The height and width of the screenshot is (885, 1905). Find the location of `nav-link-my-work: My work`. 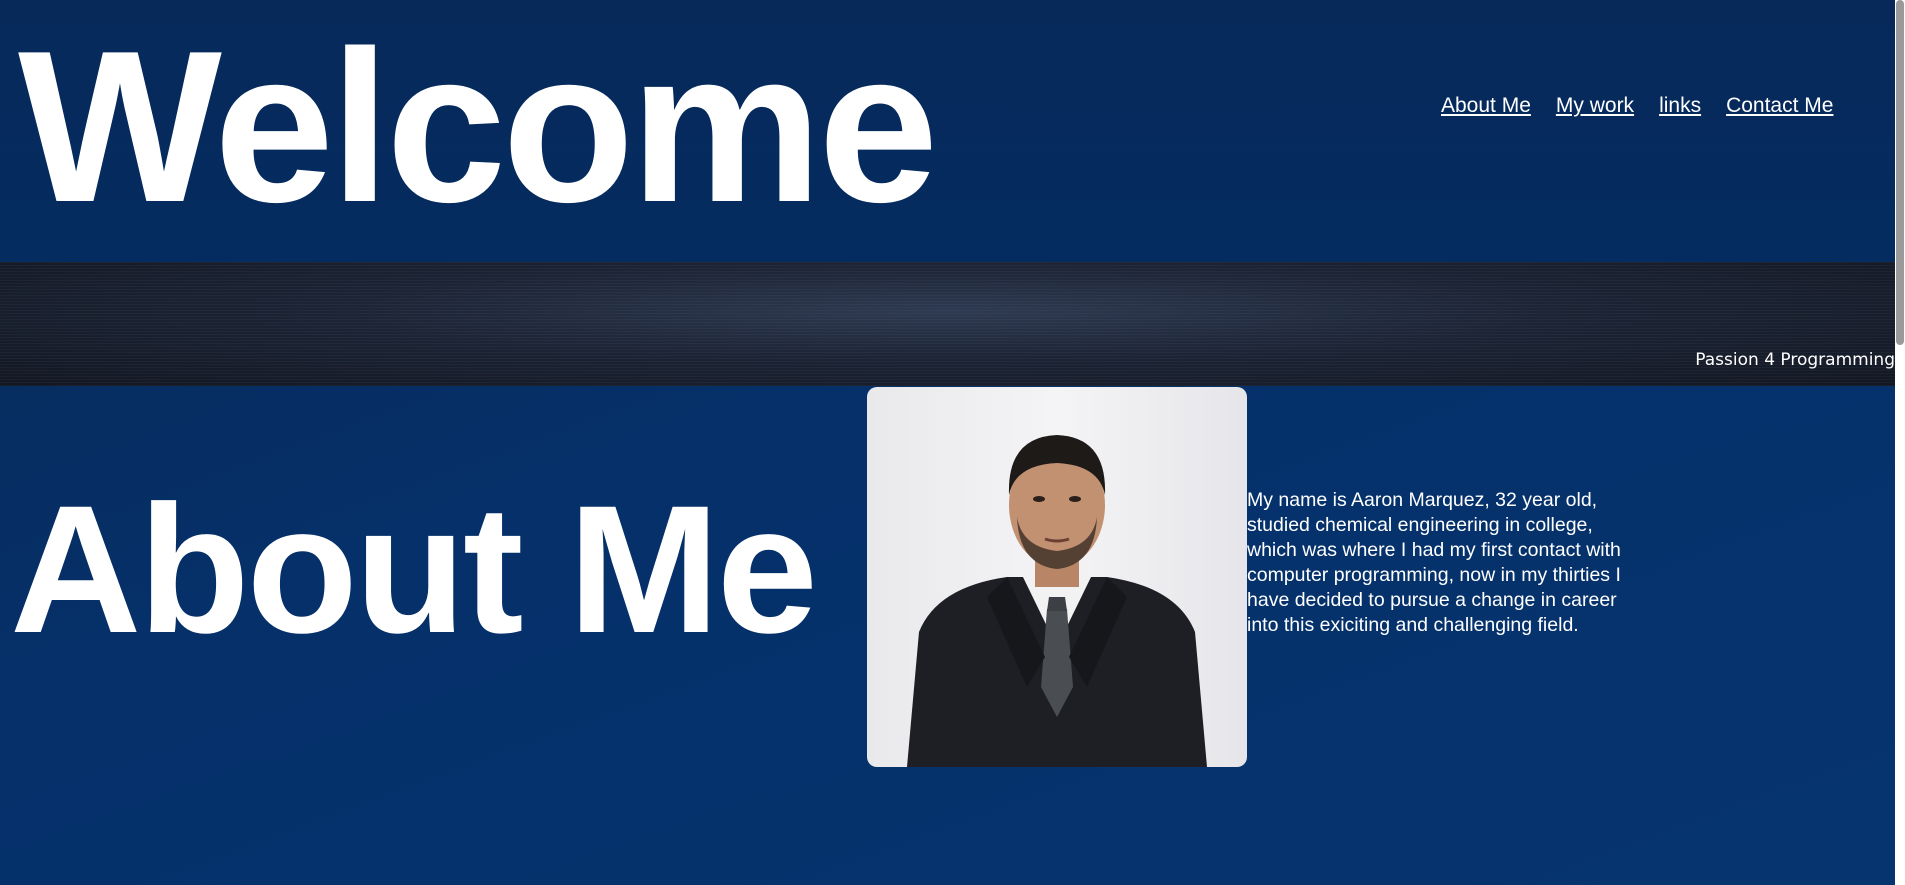

nav-link-my-work: My work is located at coordinates (1595, 106).